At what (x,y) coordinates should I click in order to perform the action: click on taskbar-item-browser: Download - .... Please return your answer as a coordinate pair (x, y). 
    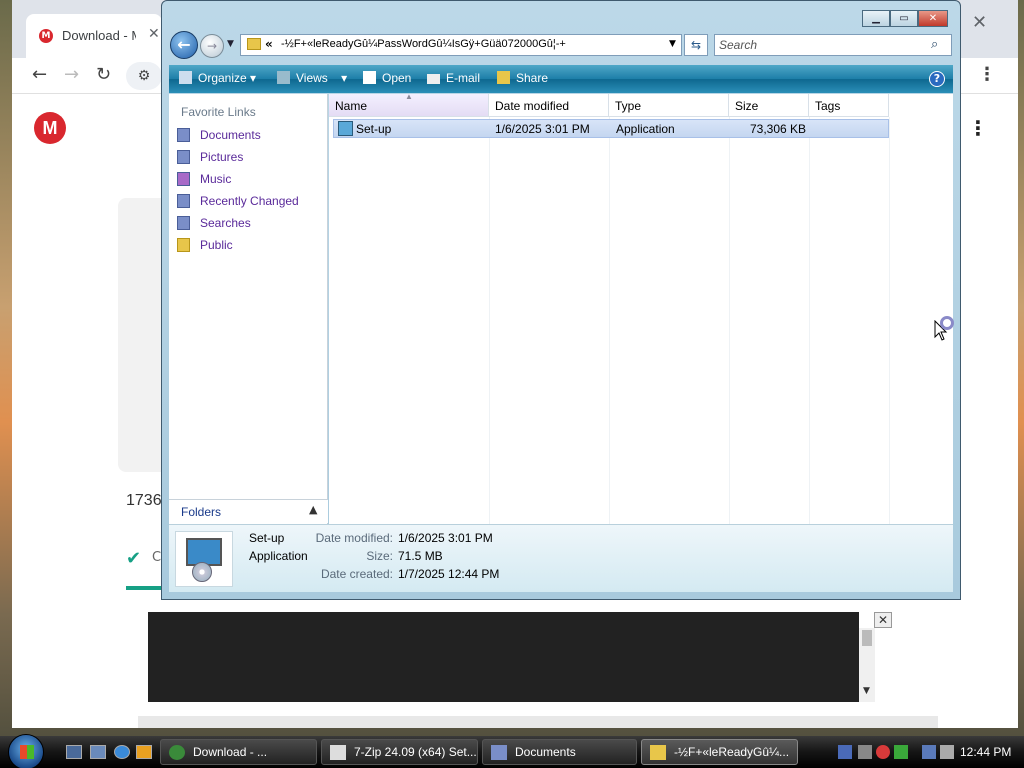
    Looking at the image, I should click on (238, 752).